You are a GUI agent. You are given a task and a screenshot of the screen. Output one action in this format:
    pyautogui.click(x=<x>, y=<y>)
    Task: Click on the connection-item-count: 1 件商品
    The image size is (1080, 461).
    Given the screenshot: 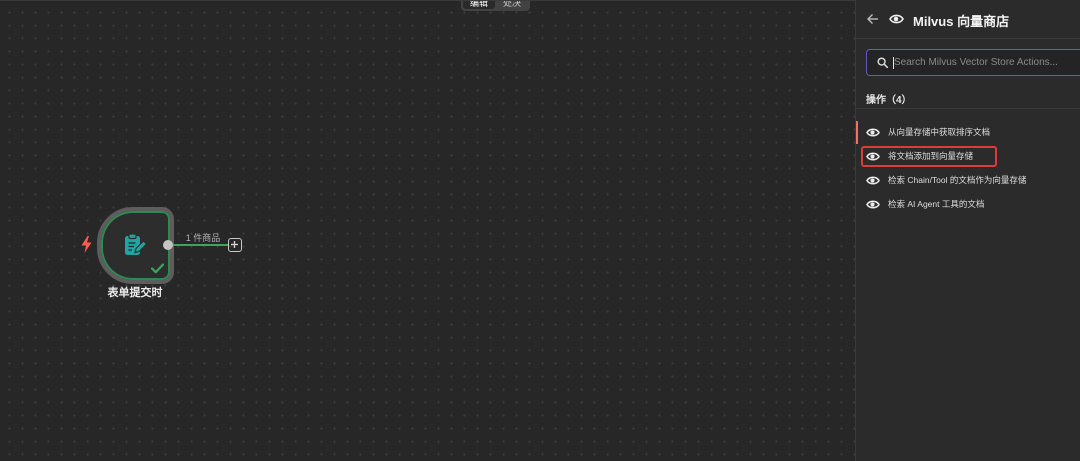 What is the action you would take?
    pyautogui.click(x=203, y=238)
    